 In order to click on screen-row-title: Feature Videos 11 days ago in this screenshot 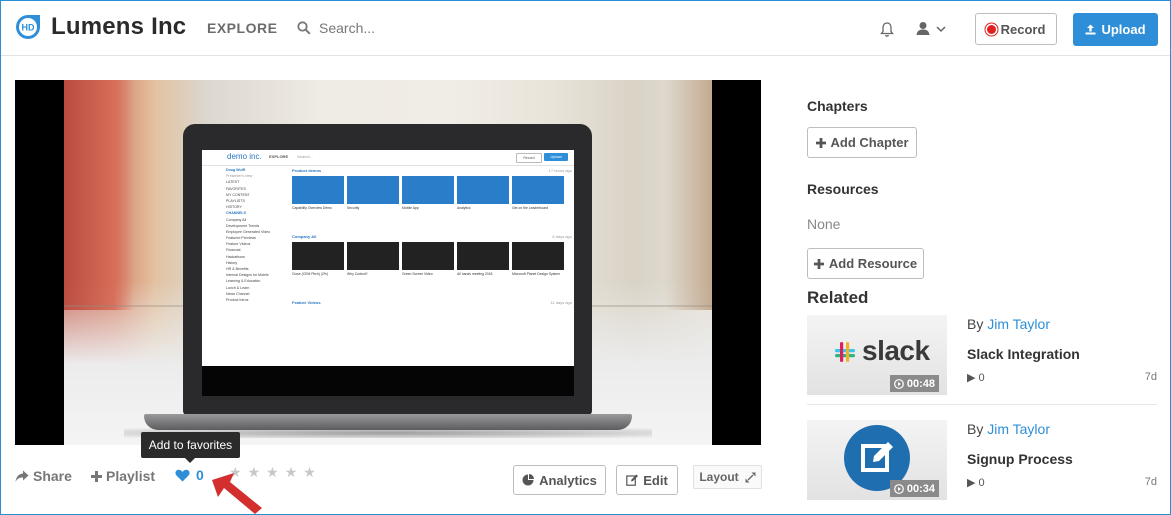, I will do `click(432, 302)`.